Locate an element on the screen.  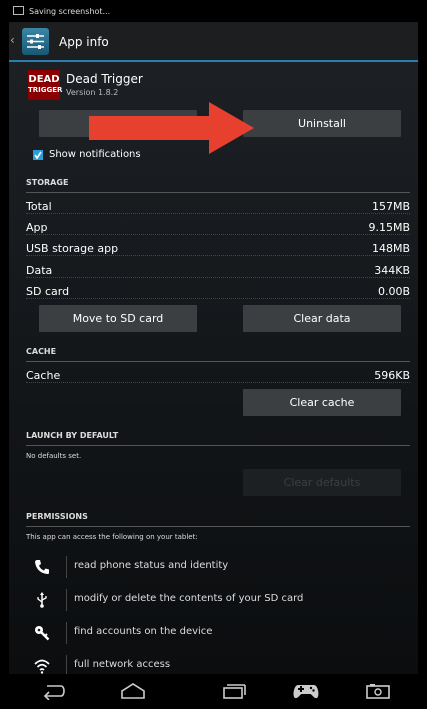
storage-value: 157MB is located at coordinates (390, 206).